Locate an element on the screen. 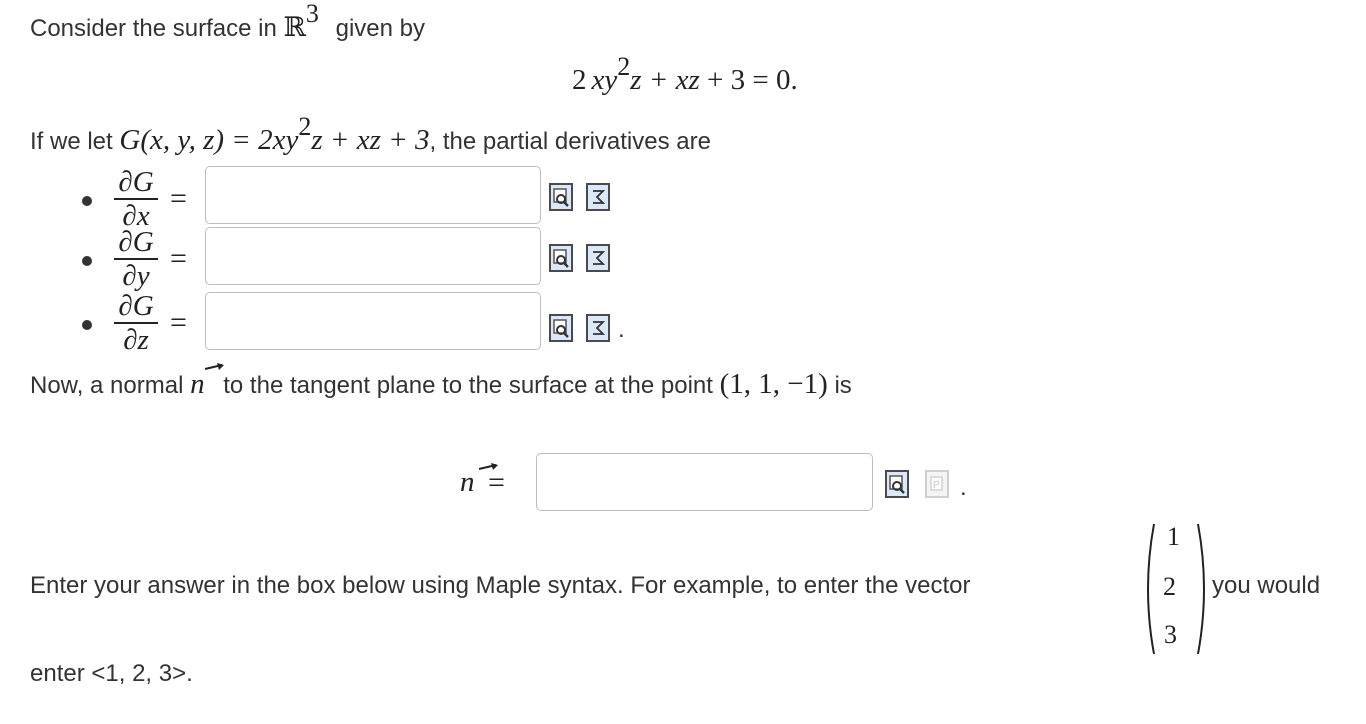 The width and height of the screenshot is (1366, 724). eq-exp: 2 is located at coordinates (624, 66).